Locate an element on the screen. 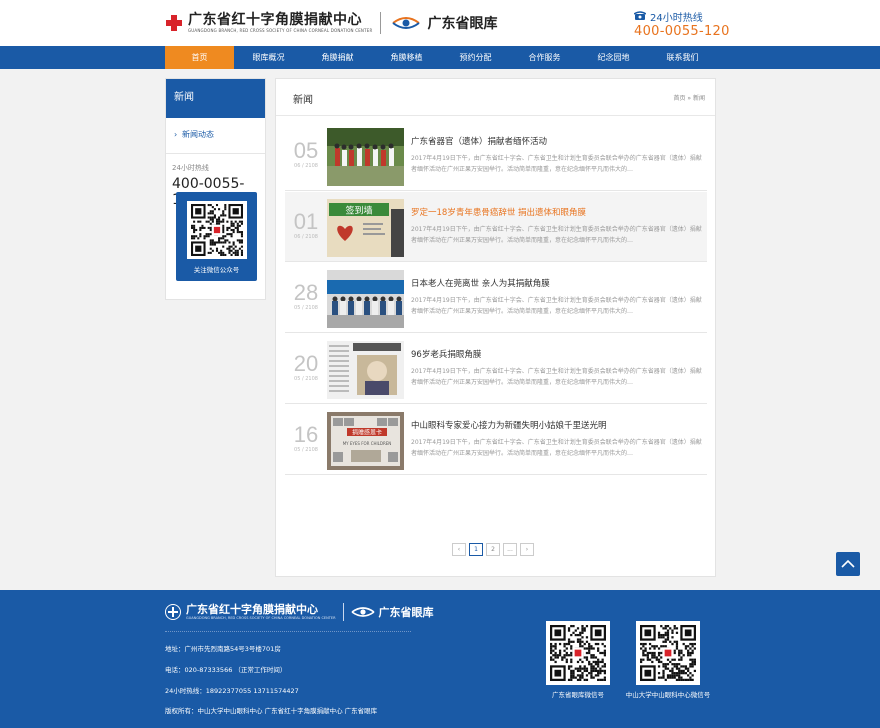  news-title: 广东省器官（遗体）捐献者缅怀活动 is located at coordinates (479, 141).